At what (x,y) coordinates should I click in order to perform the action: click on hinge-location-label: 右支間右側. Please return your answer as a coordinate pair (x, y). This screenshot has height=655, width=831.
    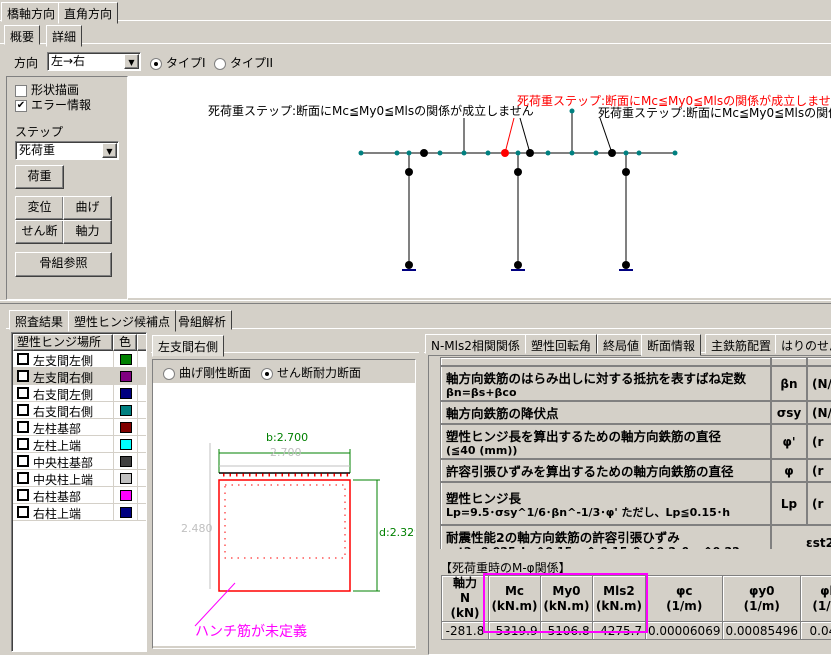
    Looking at the image, I should click on (63, 411).